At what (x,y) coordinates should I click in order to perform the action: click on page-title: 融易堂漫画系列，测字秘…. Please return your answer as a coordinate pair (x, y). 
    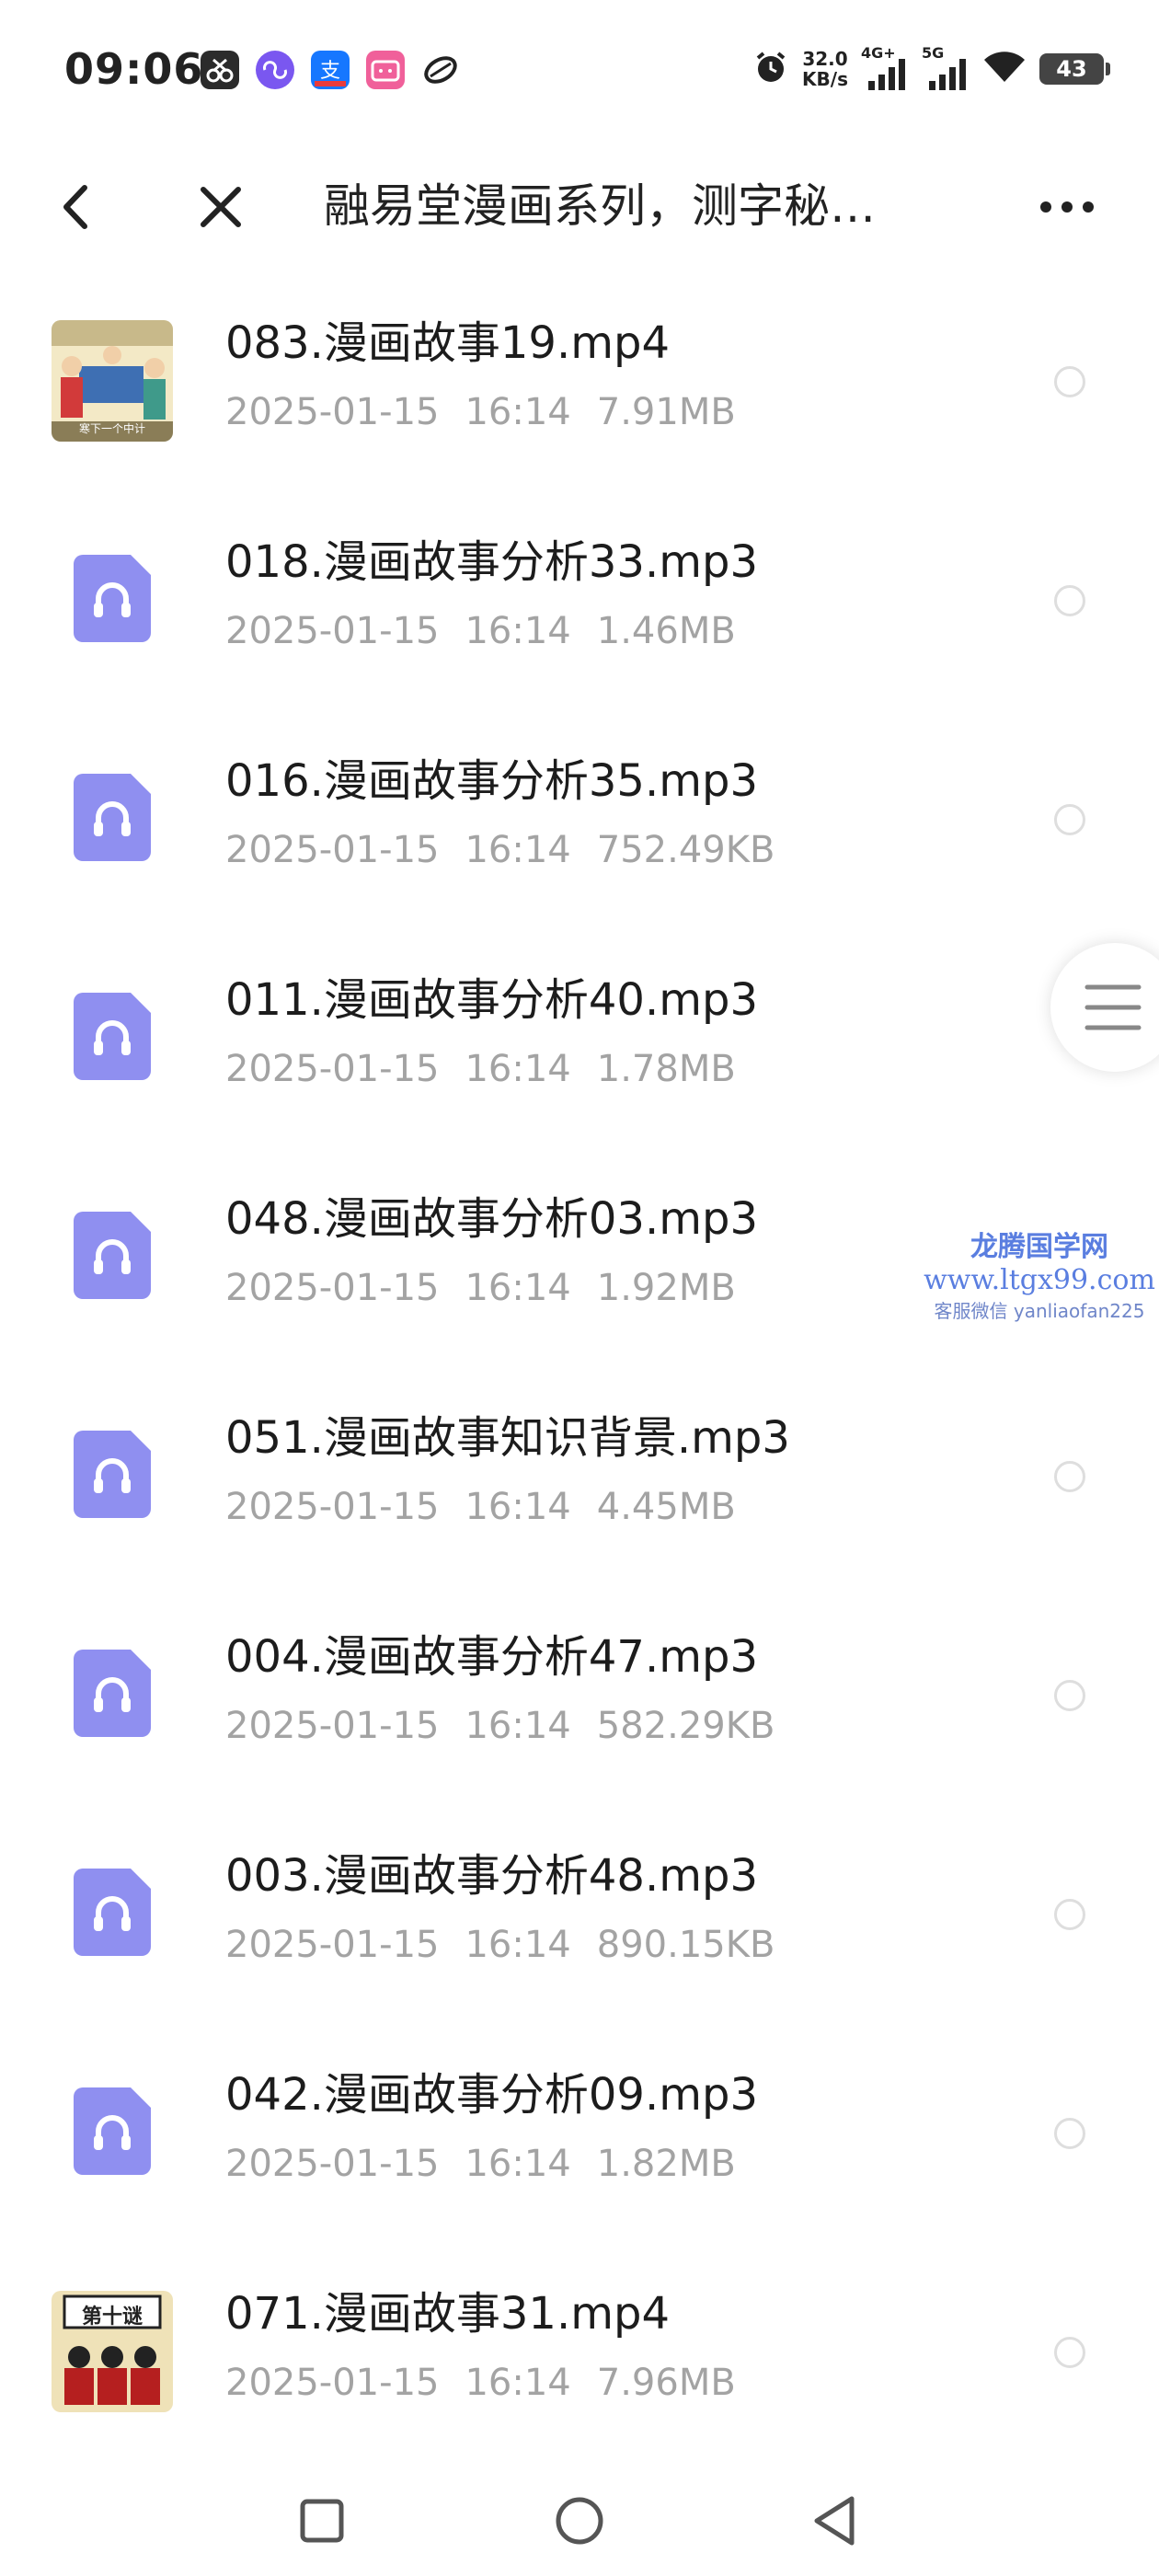
    Looking at the image, I should click on (600, 206).